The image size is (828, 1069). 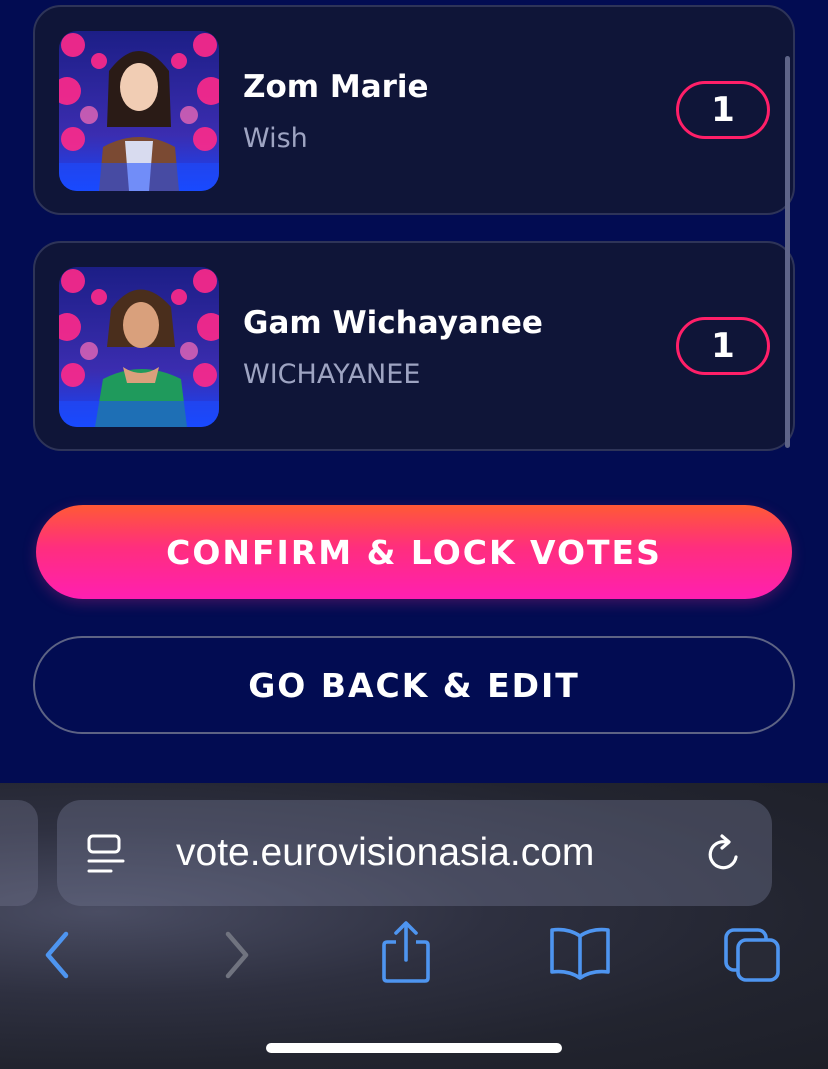 I want to click on song-title: WICHAYANEE, so click(x=332, y=374).